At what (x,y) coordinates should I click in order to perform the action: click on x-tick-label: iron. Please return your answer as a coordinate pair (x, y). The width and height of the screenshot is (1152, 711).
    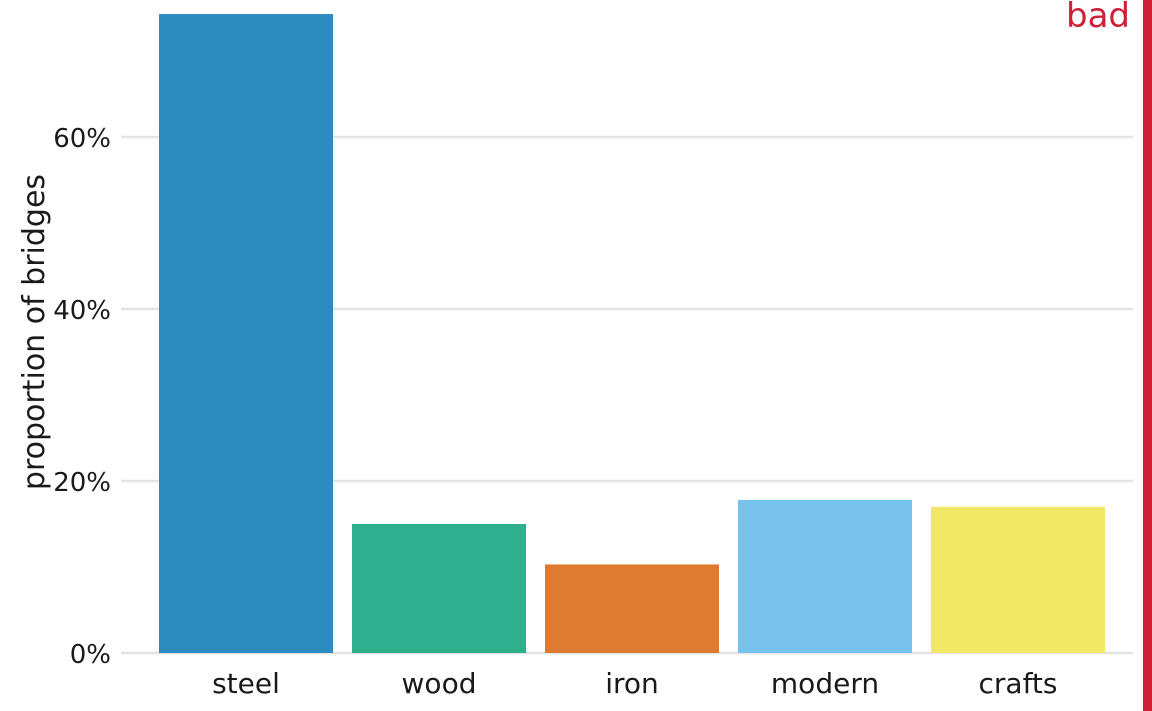
    Looking at the image, I should click on (632, 683).